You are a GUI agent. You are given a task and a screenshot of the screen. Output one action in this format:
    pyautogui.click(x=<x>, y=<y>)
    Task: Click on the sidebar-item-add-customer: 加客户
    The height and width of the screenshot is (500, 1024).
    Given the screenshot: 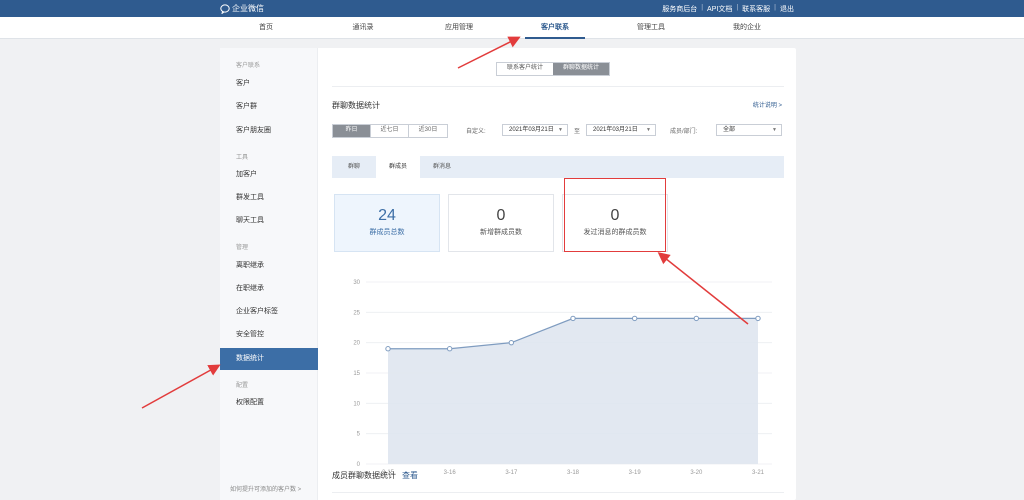 What is the action you would take?
    pyautogui.click(x=269, y=175)
    